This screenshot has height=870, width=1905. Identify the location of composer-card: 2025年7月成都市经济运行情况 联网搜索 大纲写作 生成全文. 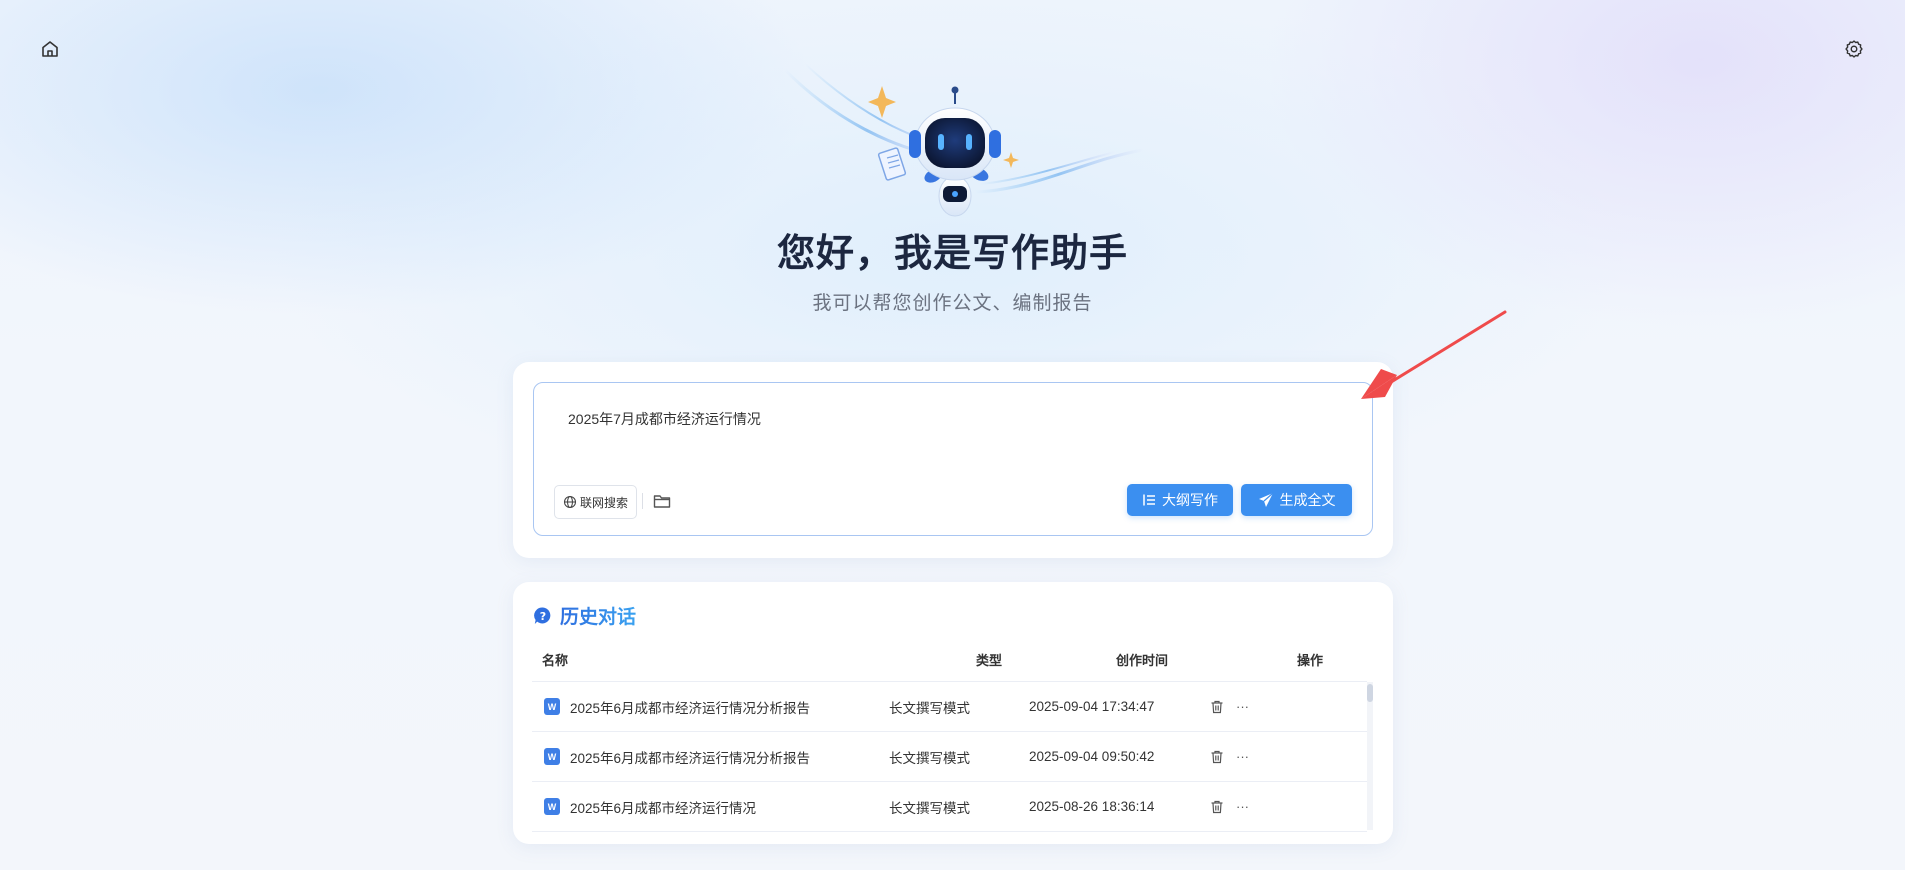
(953, 460).